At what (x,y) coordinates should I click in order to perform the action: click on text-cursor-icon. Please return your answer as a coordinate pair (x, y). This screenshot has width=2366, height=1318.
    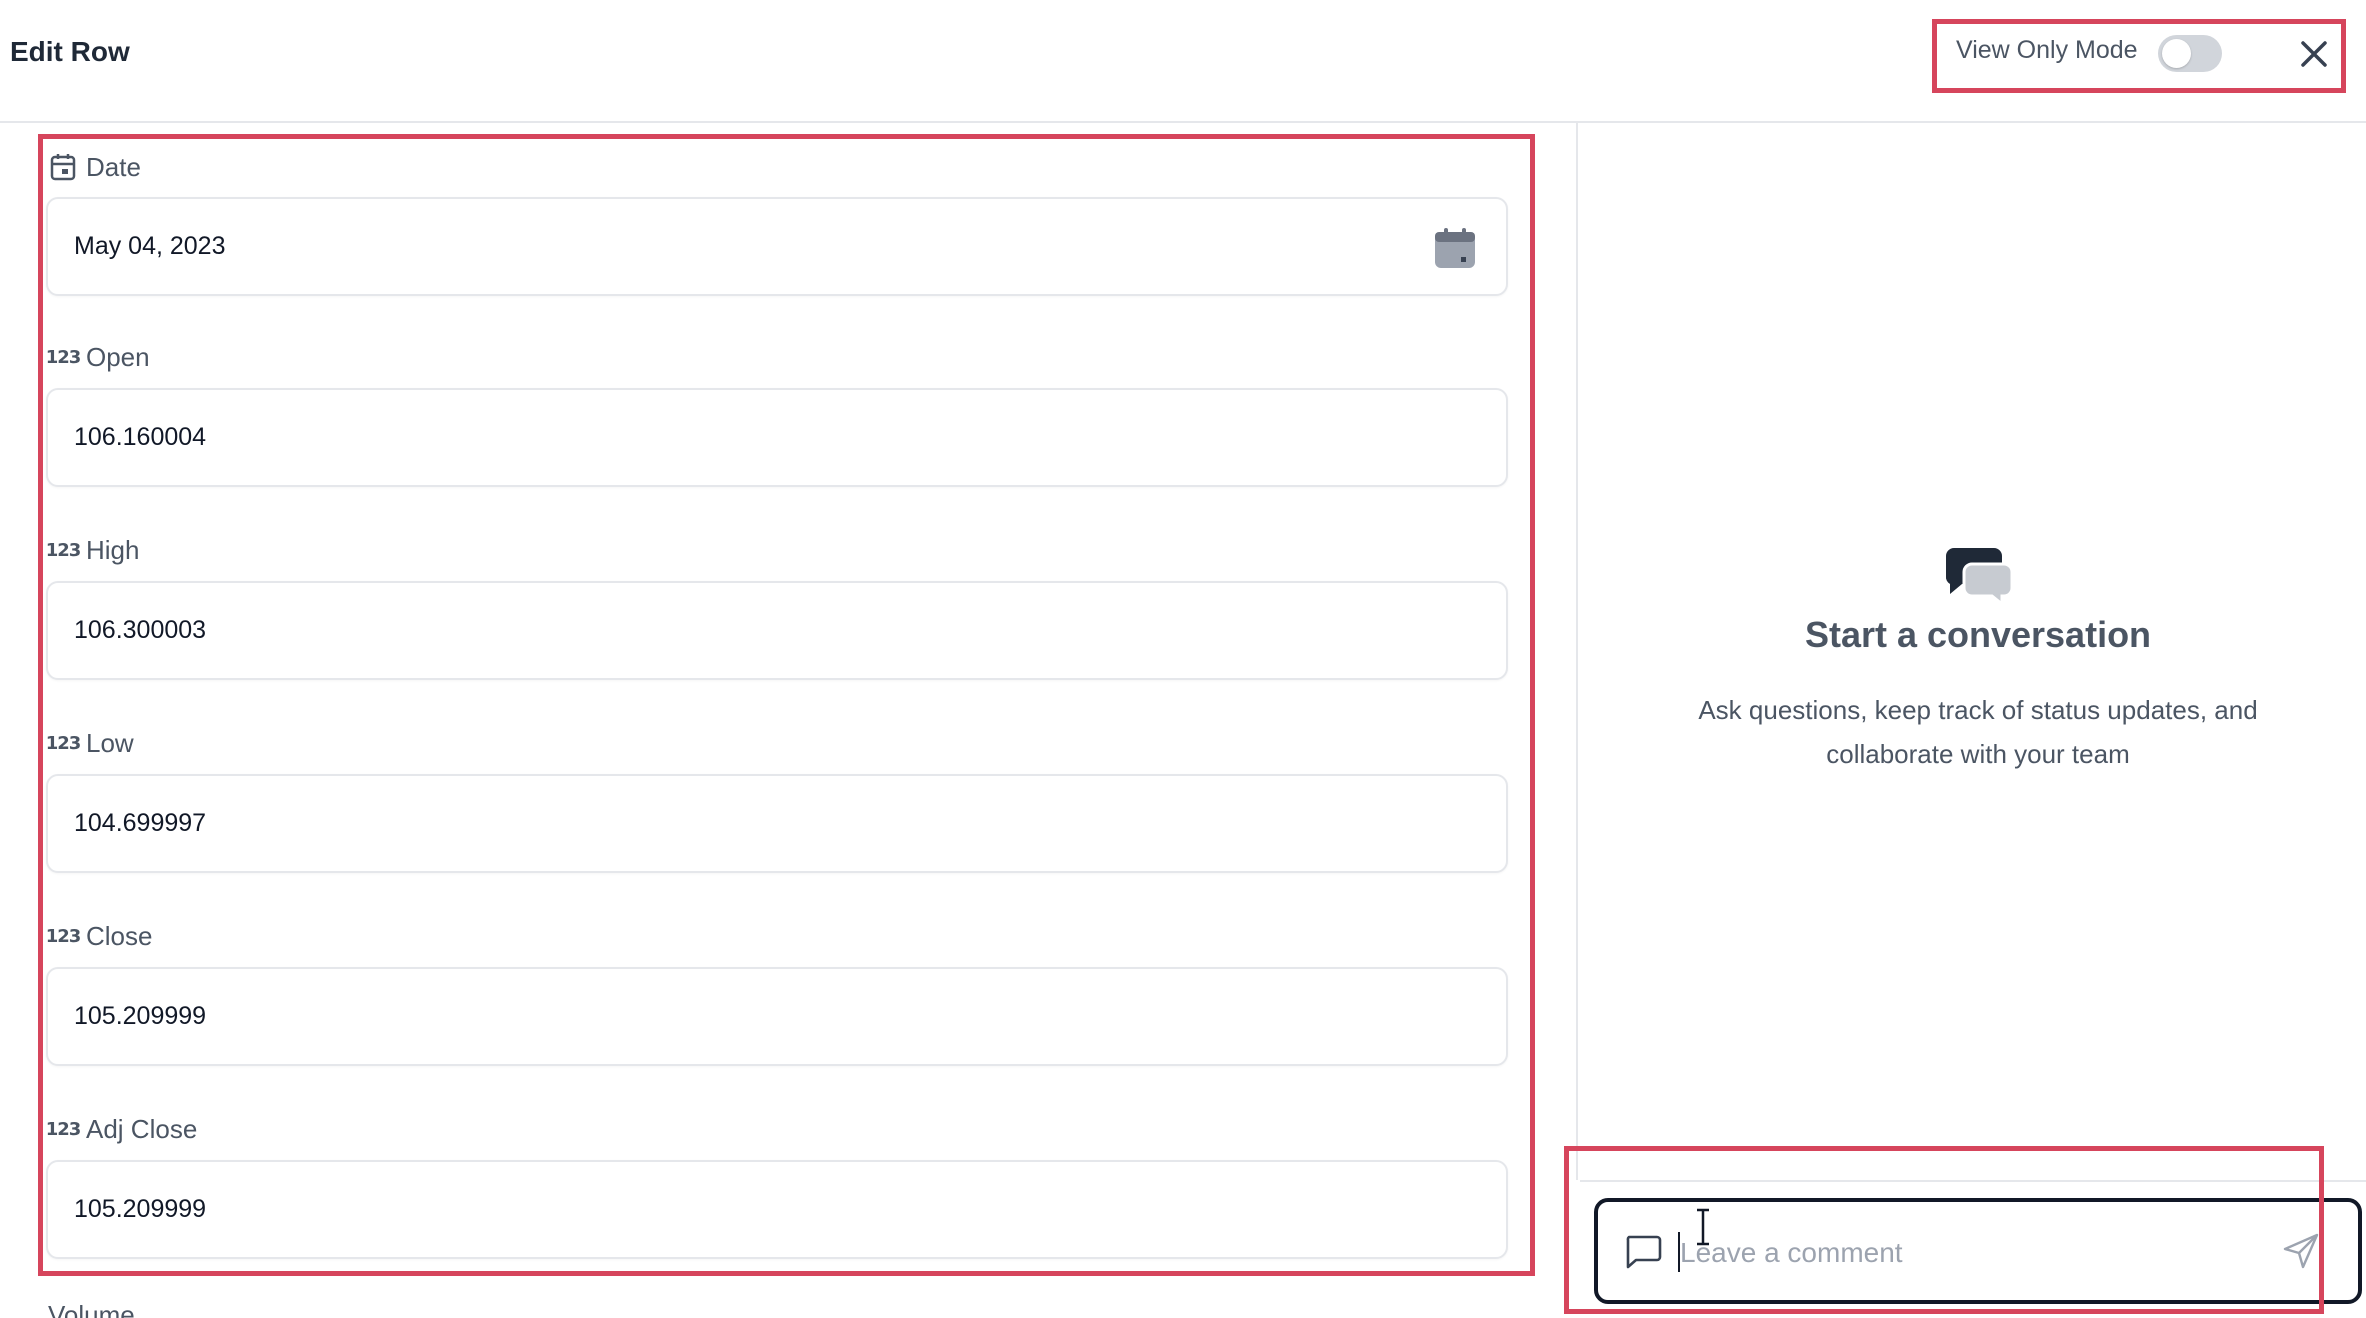
    Looking at the image, I should click on (1703, 1227).